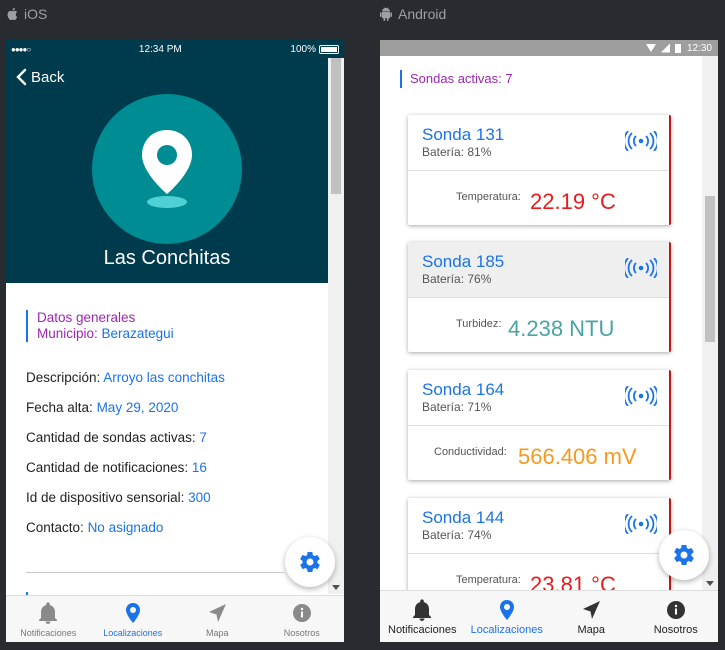 This screenshot has width=725, height=650. What do you see at coordinates (538, 143) in the screenshot?
I see `sonda-card-header: Sonda 131 Batería: 81%` at bounding box center [538, 143].